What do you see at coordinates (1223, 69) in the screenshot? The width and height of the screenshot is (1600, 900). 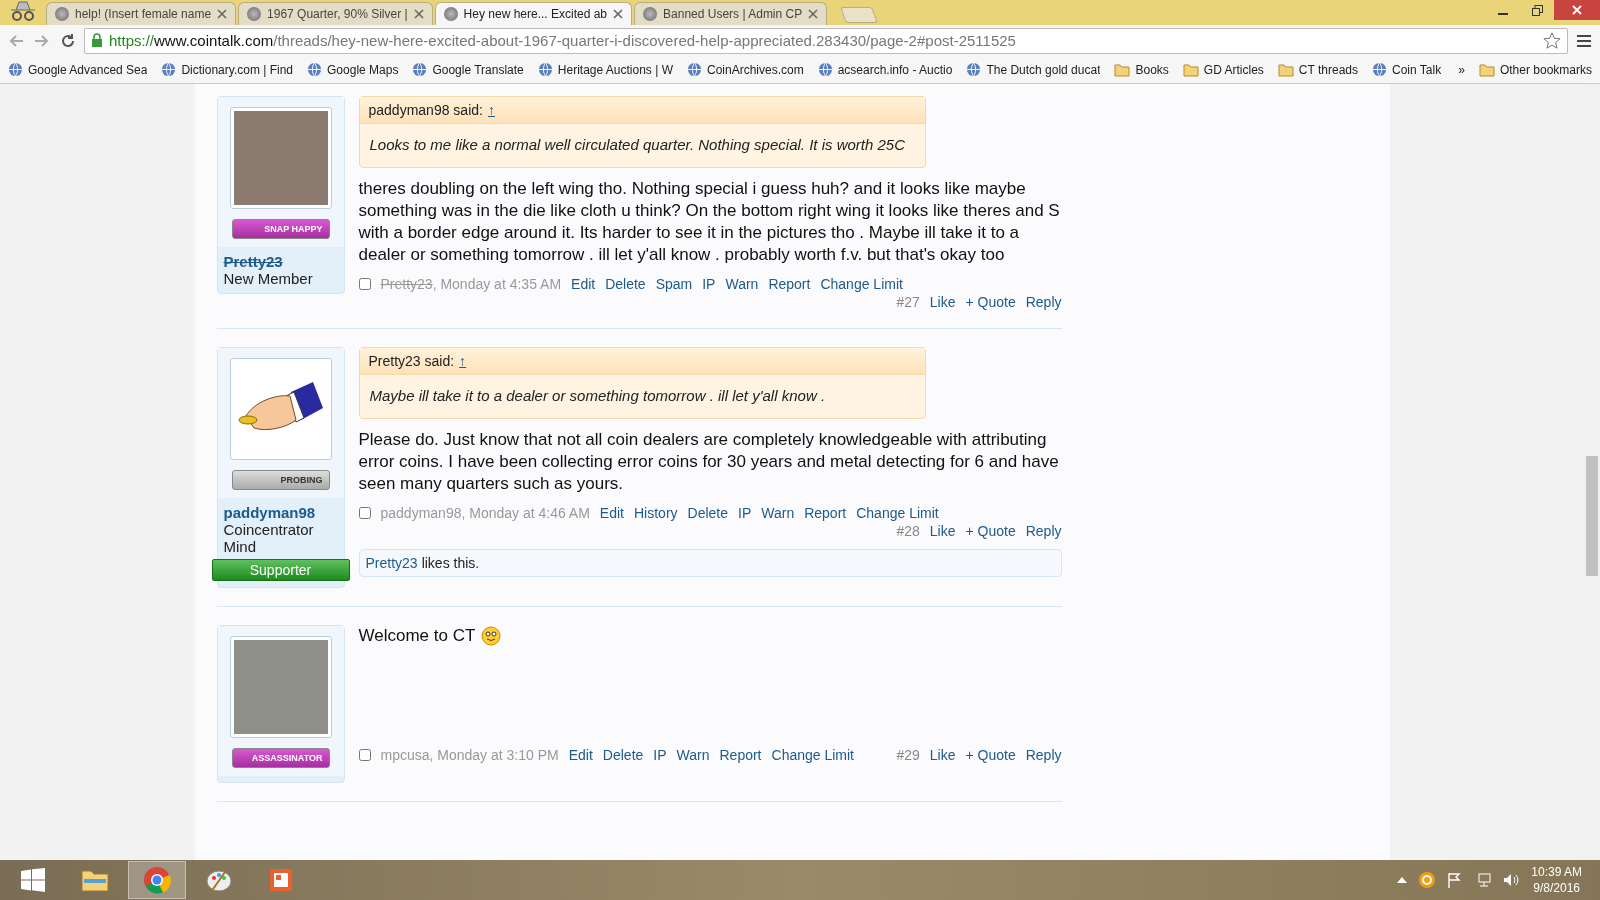 I see `bookmark: GD Articles` at bounding box center [1223, 69].